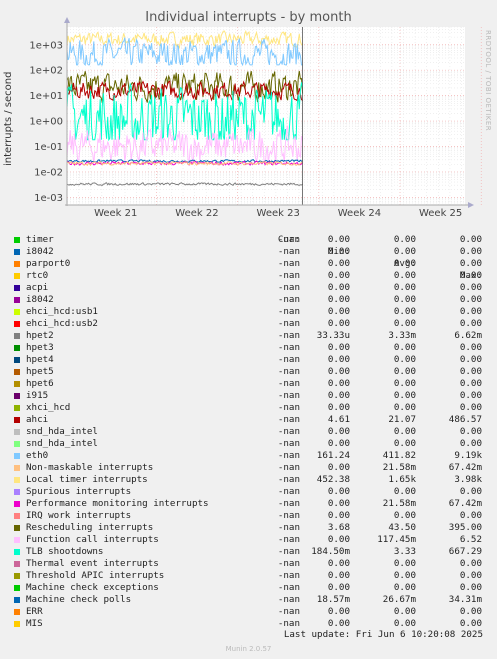 This screenshot has width=497, height=659. Describe the element at coordinates (252, 264) in the screenshot. I see `legend-row: parport0 -nan 0.00 0.00 0.00` at that location.